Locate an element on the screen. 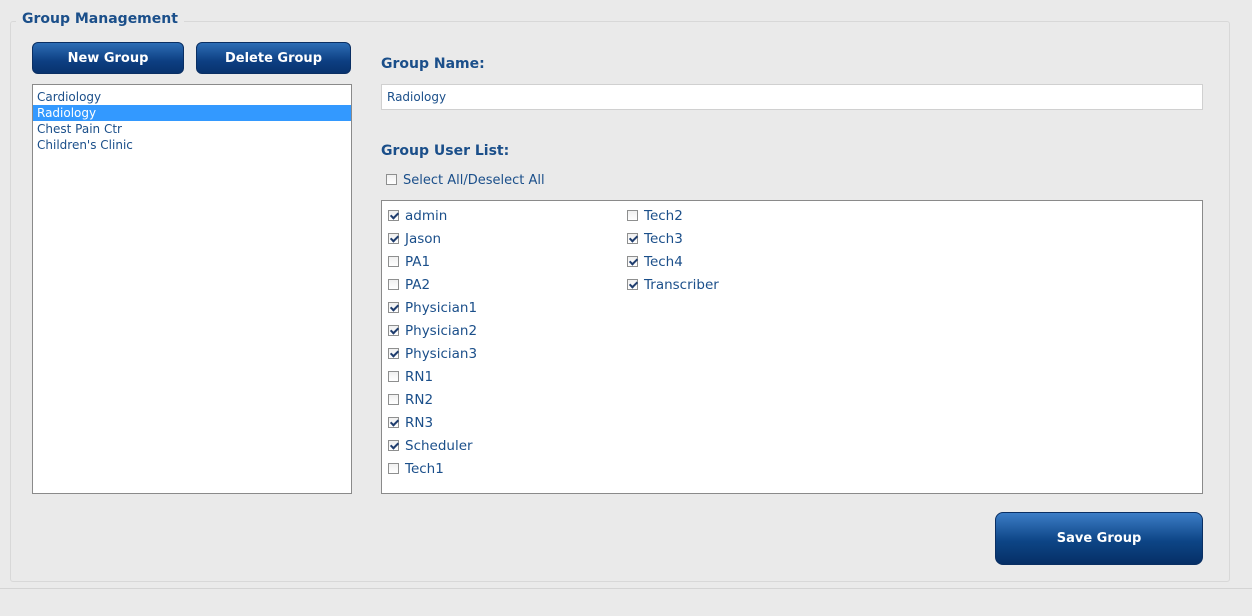 This screenshot has width=1252, height=616. user-name: Physician2 is located at coordinates (441, 331).